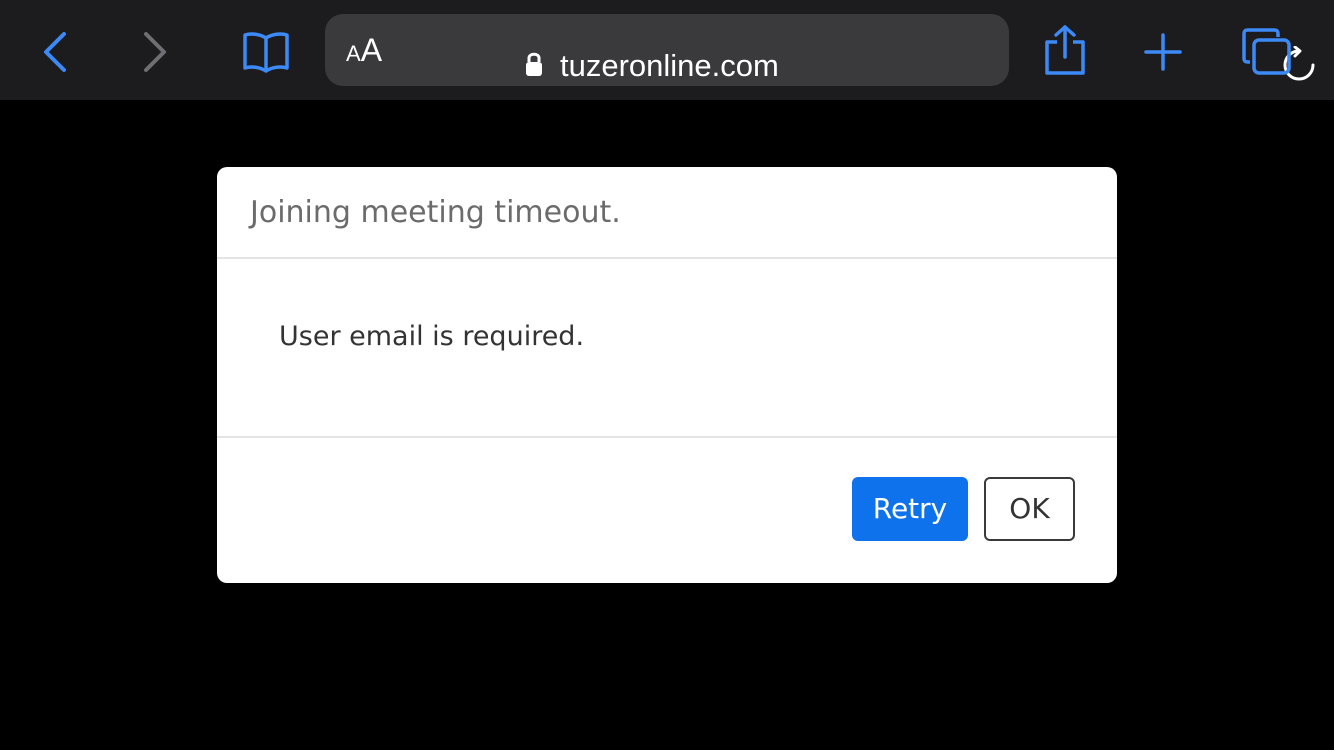 The height and width of the screenshot is (750, 1334). What do you see at coordinates (1029, 509) in the screenshot?
I see `ok-button: OK` at bounding box center [1029, 509].